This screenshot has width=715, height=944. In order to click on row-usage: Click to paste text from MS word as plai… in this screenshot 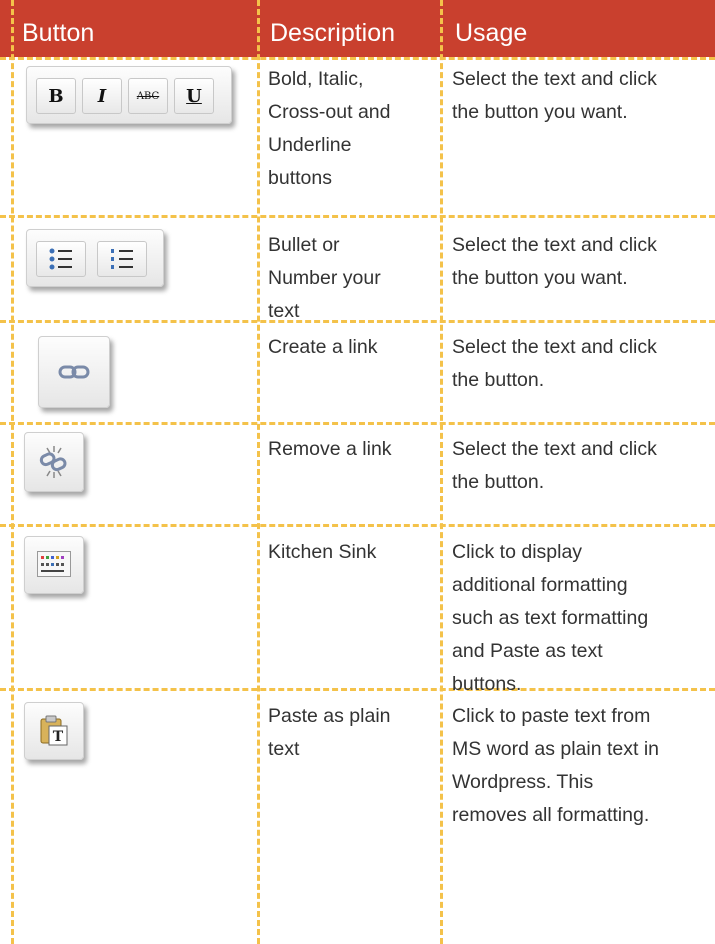, I will do `click(555, 766)`.